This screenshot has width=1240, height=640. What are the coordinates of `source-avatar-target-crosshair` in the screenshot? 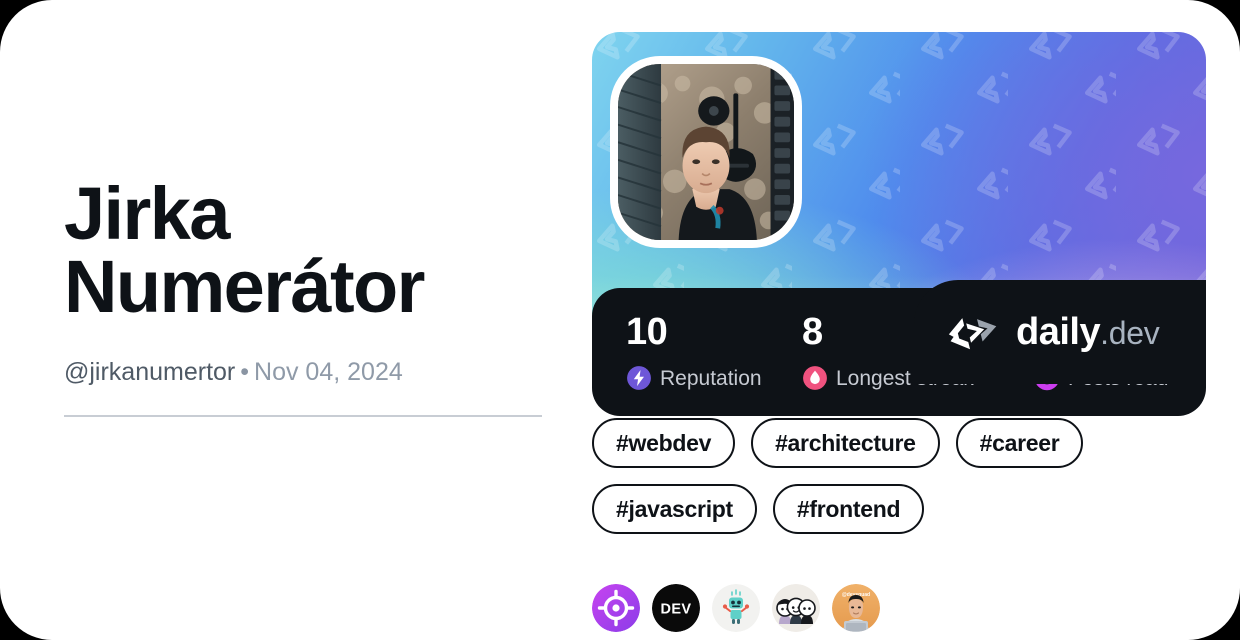 It's located at (616, 608).